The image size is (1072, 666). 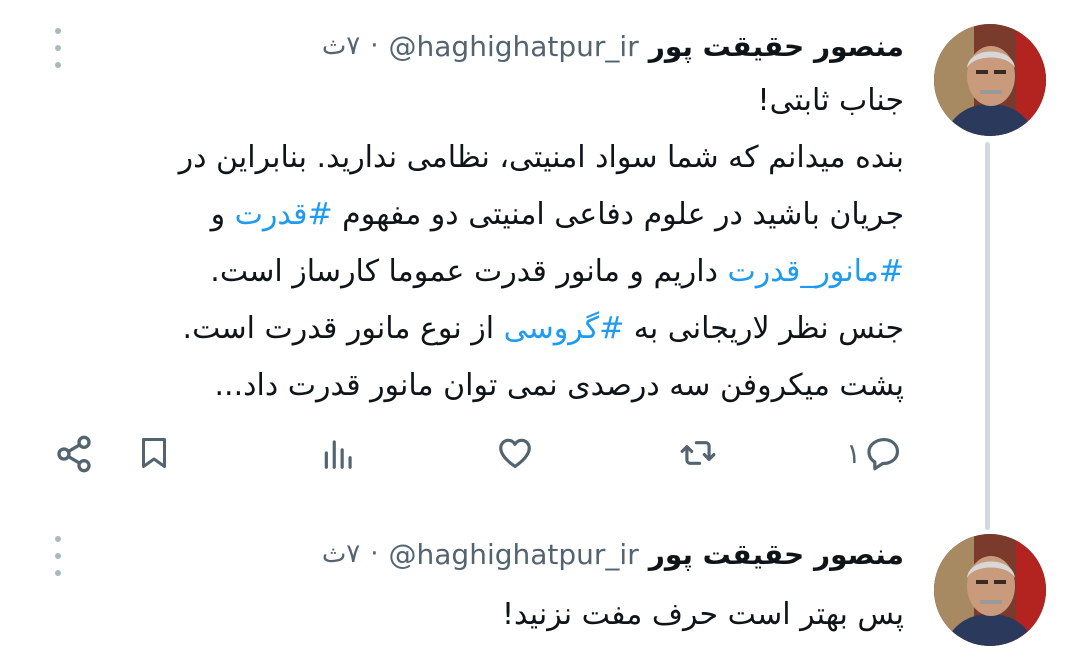 I want to click on views-button, so click(x=339, y=453).